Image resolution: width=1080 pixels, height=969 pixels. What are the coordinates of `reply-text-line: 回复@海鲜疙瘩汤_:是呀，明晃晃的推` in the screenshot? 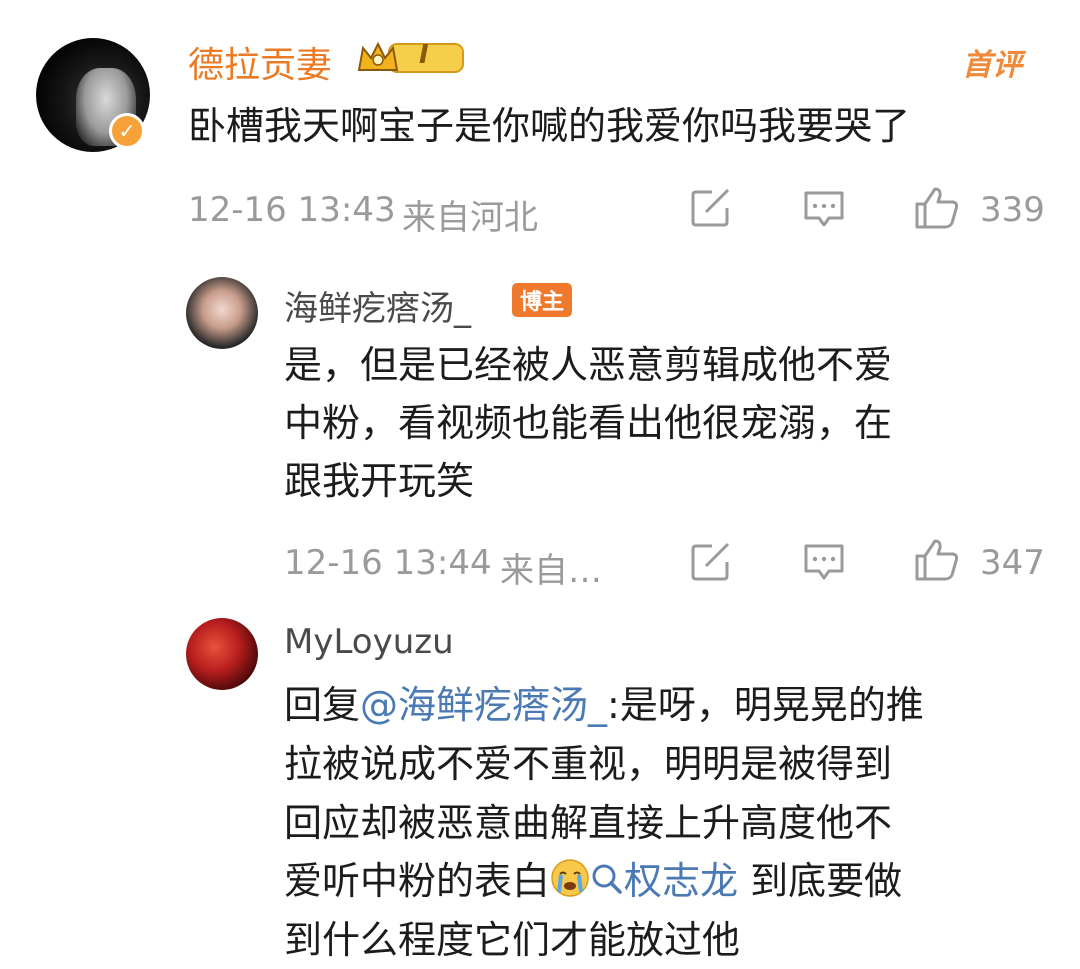 It's located at (604, 705).